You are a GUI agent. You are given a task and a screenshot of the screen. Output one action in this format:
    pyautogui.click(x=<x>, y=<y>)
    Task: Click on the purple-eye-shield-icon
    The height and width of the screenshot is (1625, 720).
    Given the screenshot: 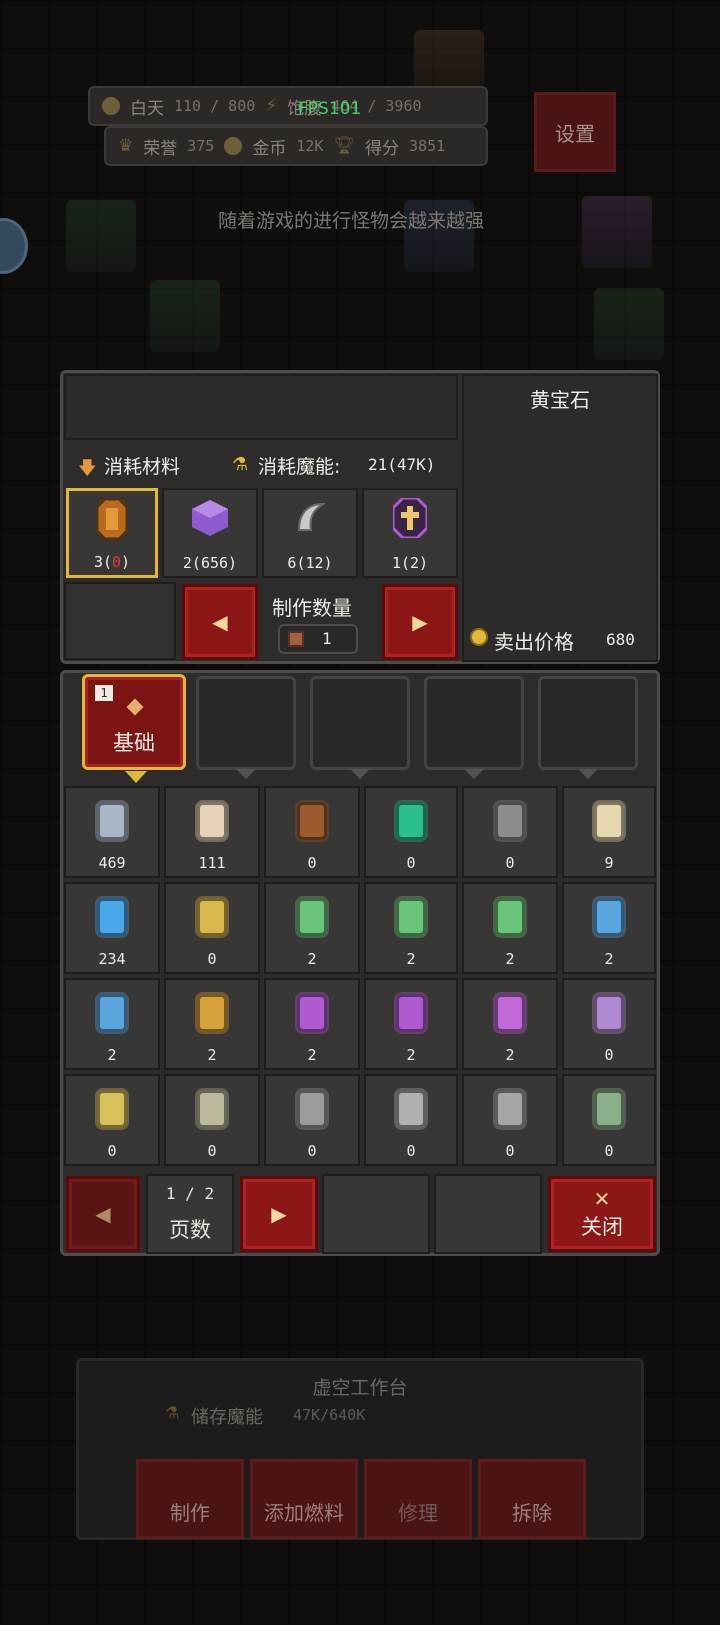 What is the action you would take?
    pyautogui.click(x=609, y=1013)
    